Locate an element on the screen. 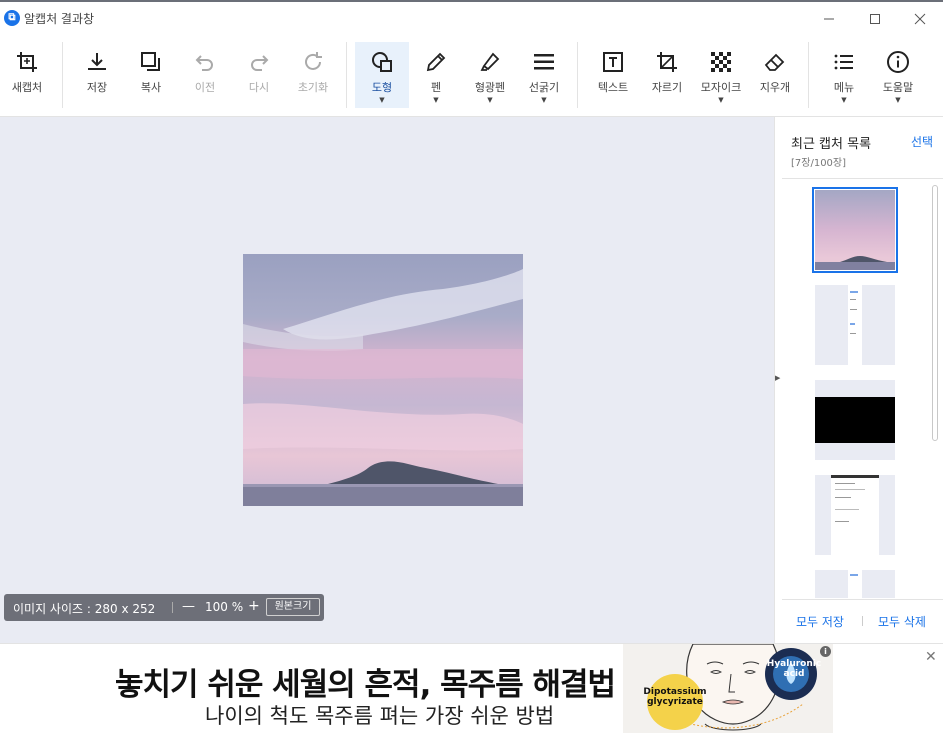  line-width-dropdown-icon: ▼ is located at coordinates (544, 100).